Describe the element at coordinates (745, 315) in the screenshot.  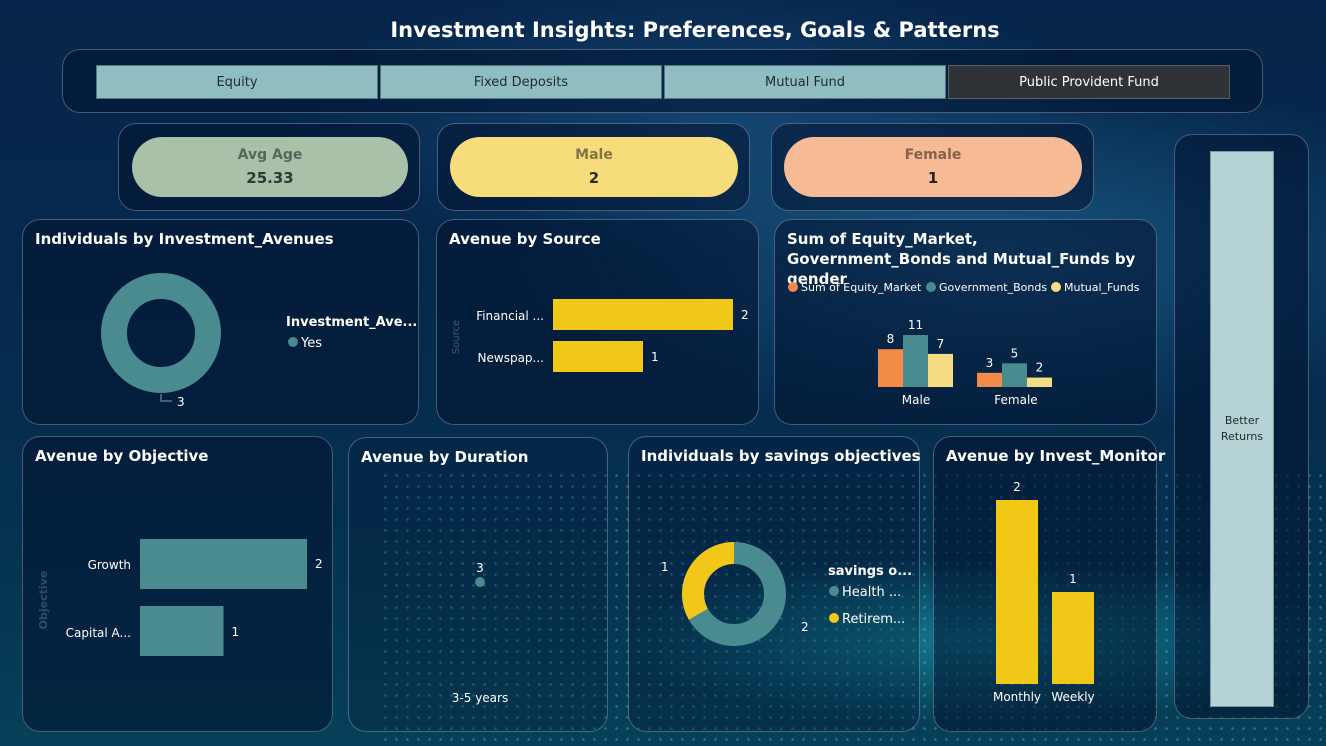
I see `source-value-label-0: 2` at that location.